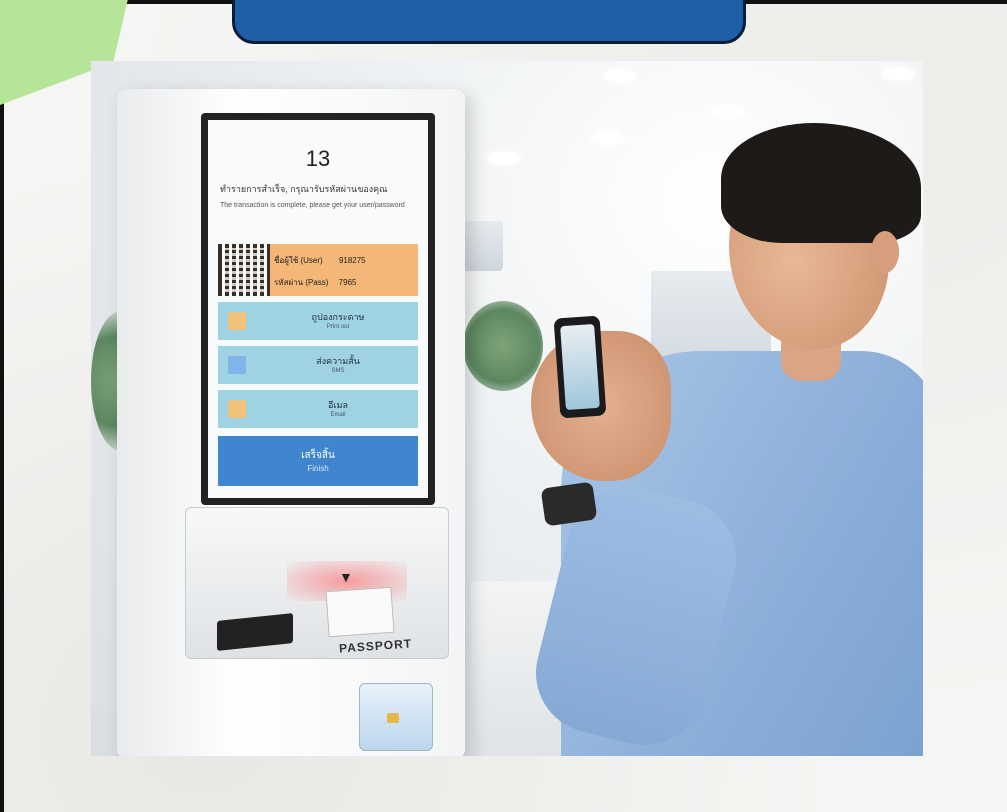  What do you see at coordinates (304, 189) in the screenshot?
I see `thai-message: ทำรายการสำเร็จ, กรุณารับรหัสผ่านของคุณ` at bounding box center [304, 189].